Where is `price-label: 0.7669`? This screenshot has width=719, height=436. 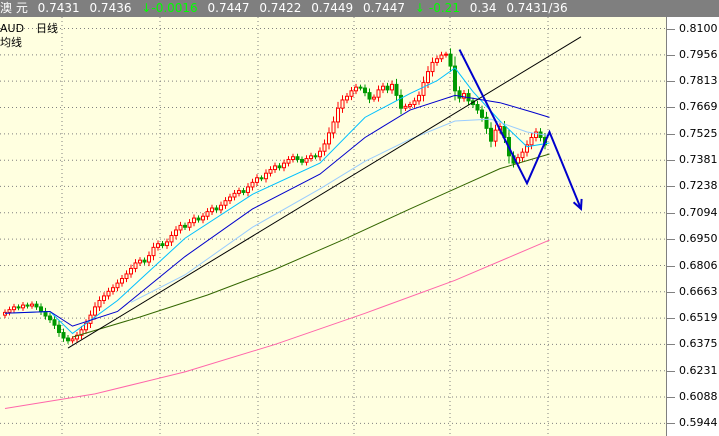 price-label: 0.7669 is located at coordinates (698, 107).